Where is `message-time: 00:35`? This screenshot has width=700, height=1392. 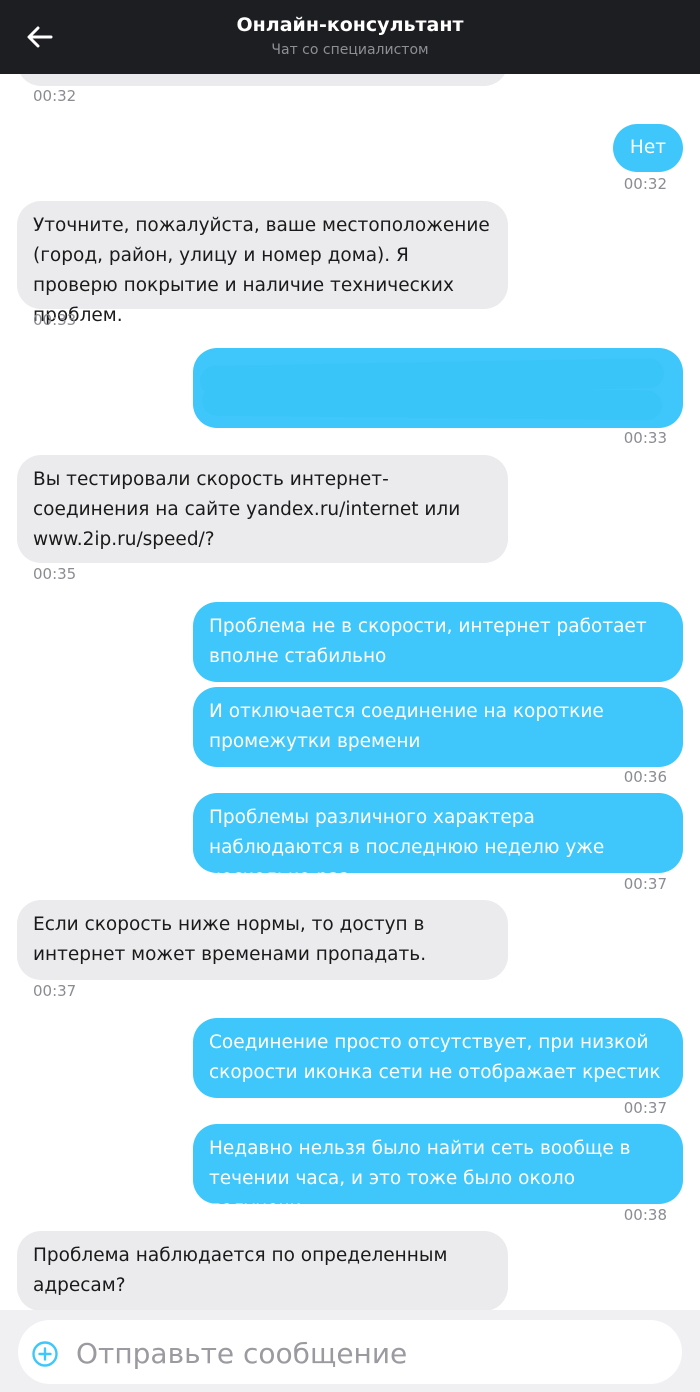
message-time: 00:35 is located at coordinates (55, 574).